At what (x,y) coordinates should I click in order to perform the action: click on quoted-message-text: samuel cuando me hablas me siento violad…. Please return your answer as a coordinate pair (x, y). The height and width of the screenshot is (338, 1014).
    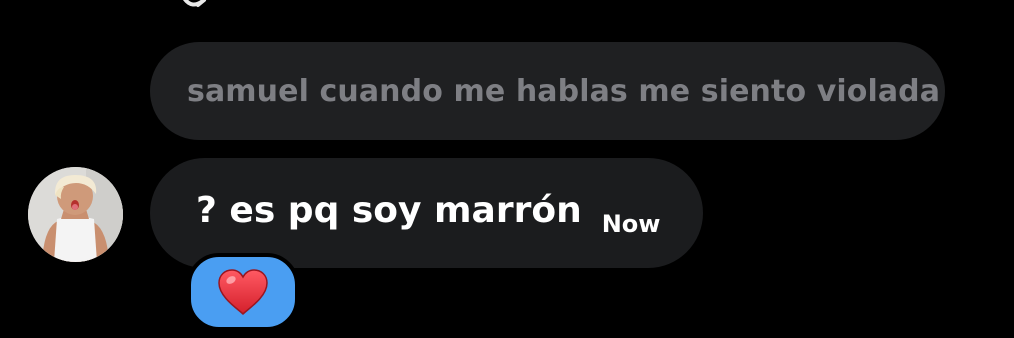
    Looking at the image, I should click on (564, 91).